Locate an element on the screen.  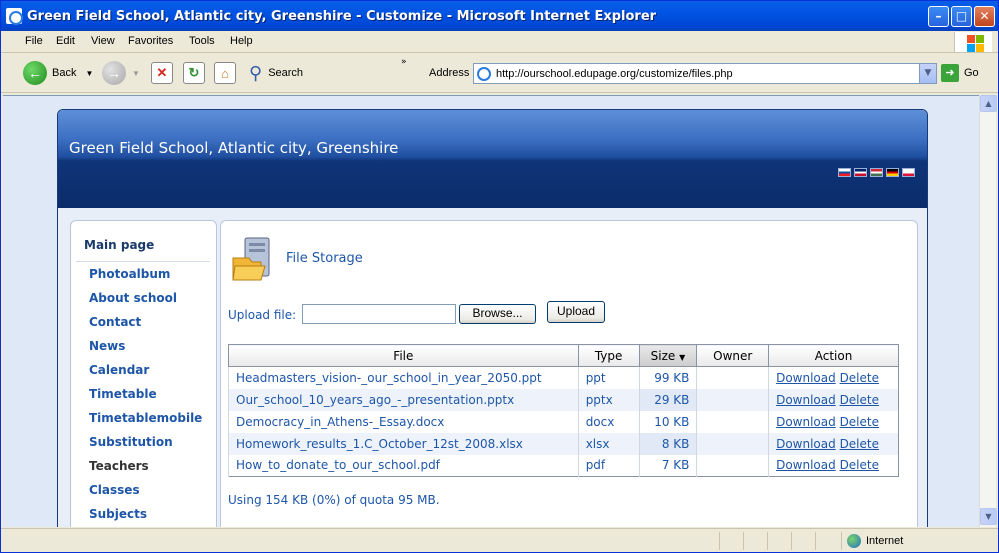
back-dropdown-icon: ▼ is located at coordinates (89, 73).